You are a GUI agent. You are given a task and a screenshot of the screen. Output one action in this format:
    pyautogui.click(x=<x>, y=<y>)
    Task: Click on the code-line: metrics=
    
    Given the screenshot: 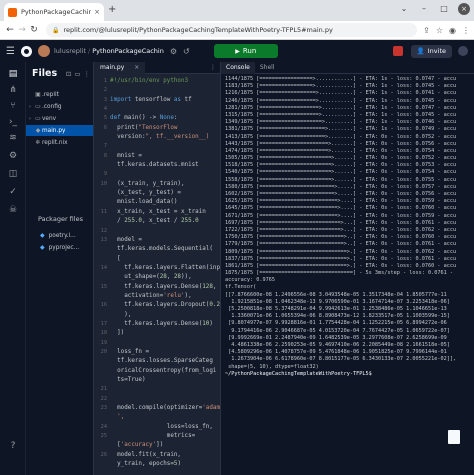 What is the action you would take?
    pyautogui.click(x=165, y=436)
    